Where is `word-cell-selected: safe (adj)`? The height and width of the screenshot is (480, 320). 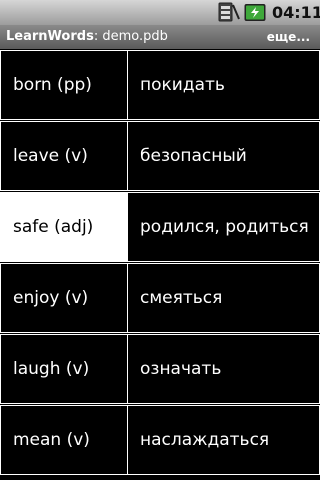 word-cell-selected: safe (adj) is located at coordinates (64, 227).